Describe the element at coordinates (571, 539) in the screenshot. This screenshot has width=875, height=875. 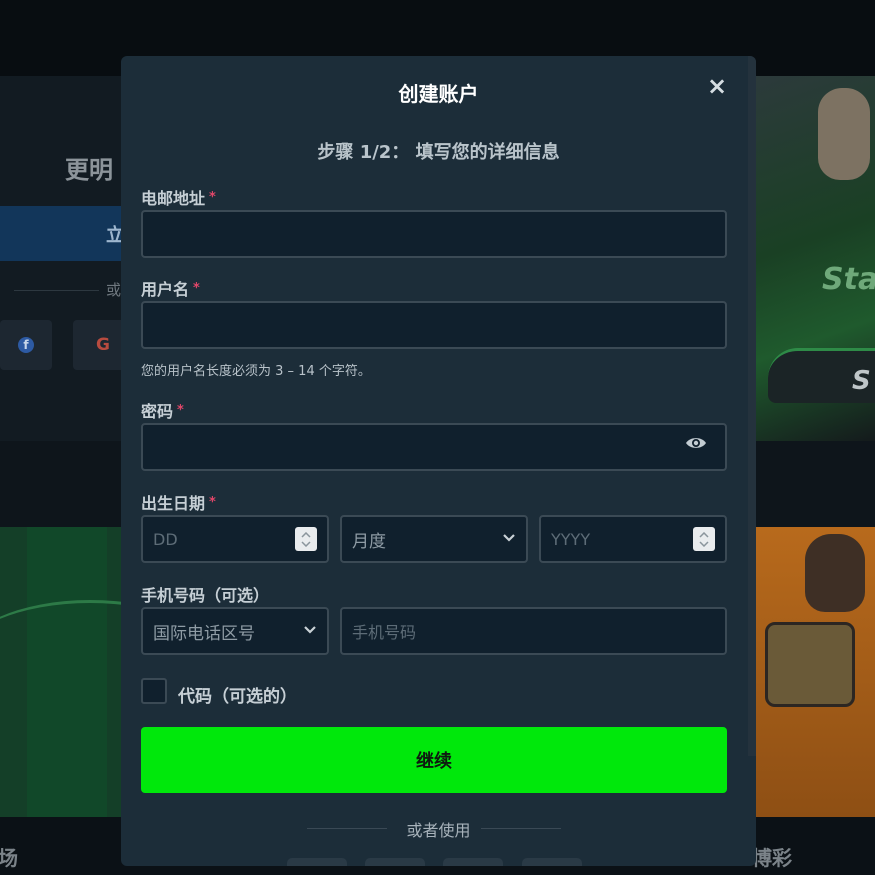
I see `birth-year-placeholder: YYYY` at that location.